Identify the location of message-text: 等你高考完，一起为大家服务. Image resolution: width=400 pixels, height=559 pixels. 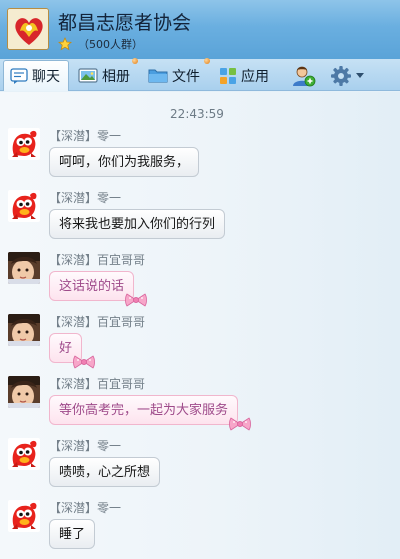
(144, 410).